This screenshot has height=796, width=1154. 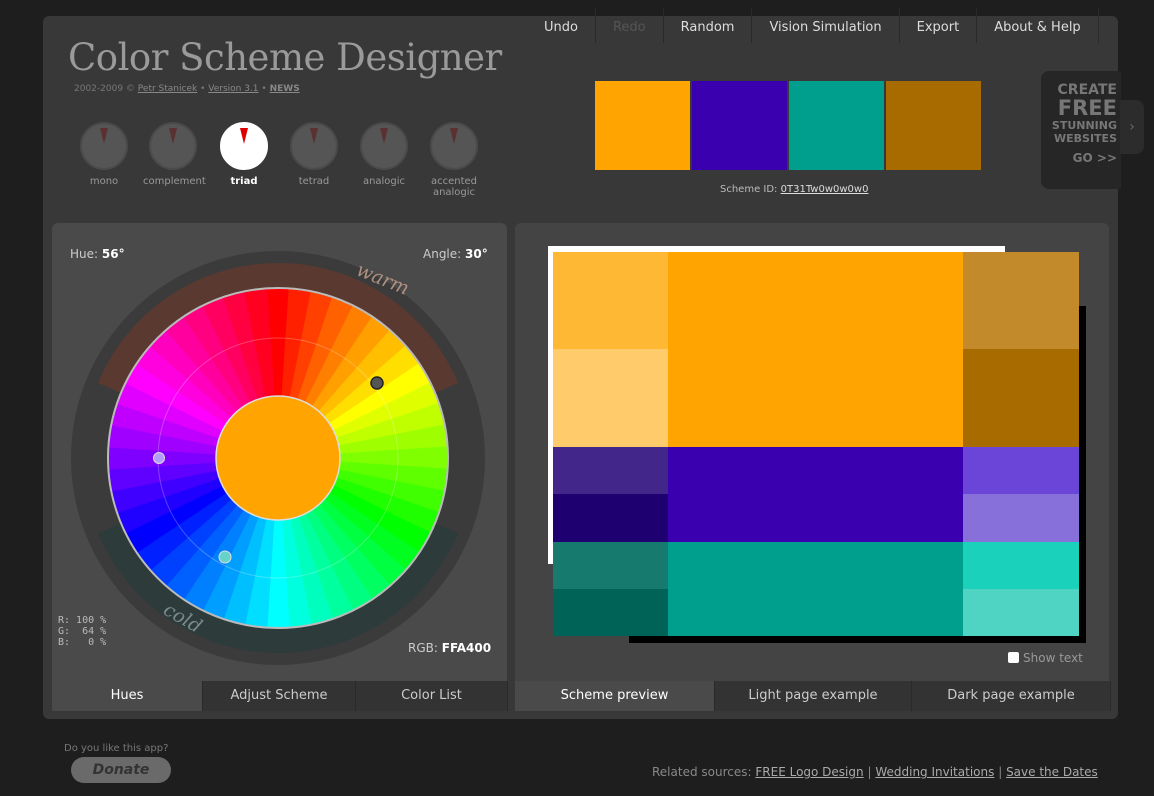 What do you see at coordinates (159, 458) in the screenshot?
I see `secondary-hue-handle` at bounding box center [159, 458].